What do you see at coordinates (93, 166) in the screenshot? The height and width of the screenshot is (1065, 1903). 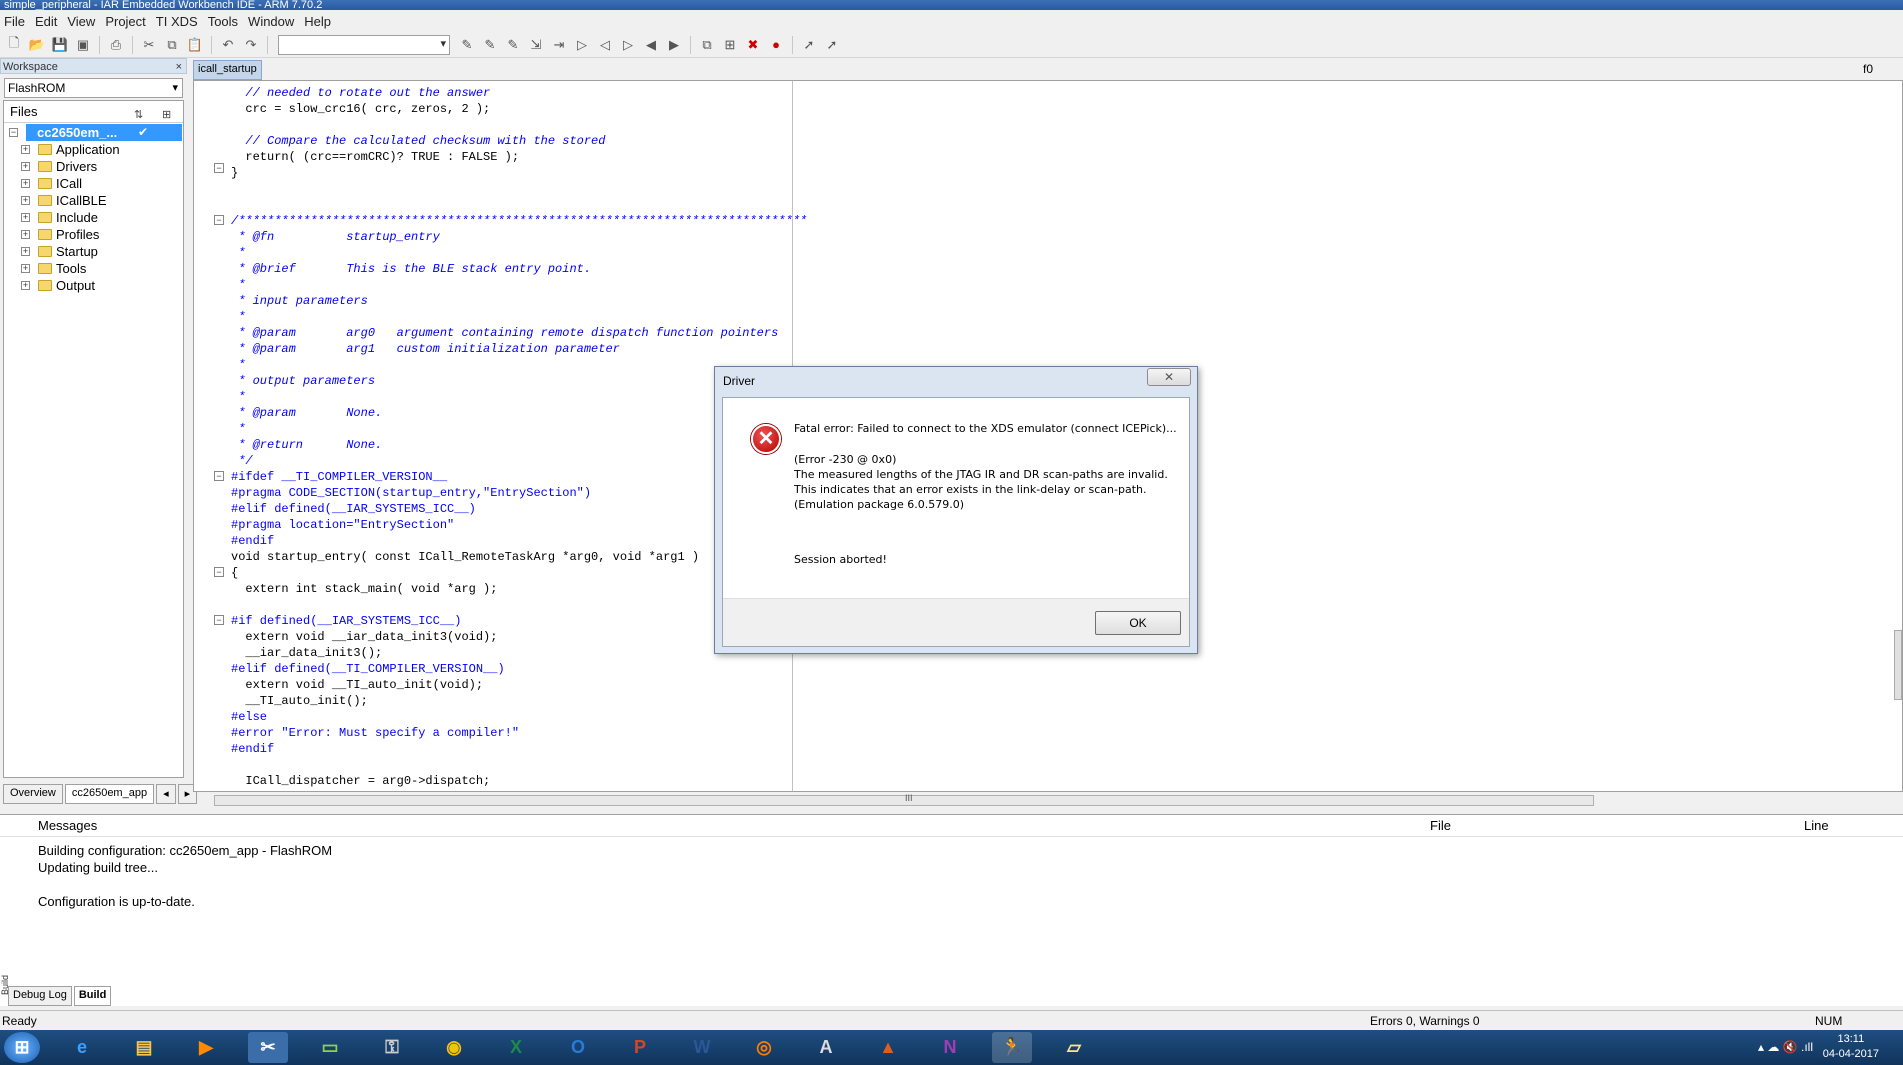 I see `tree-item-drivers: + Drivers` at bounding box center [93, 166].